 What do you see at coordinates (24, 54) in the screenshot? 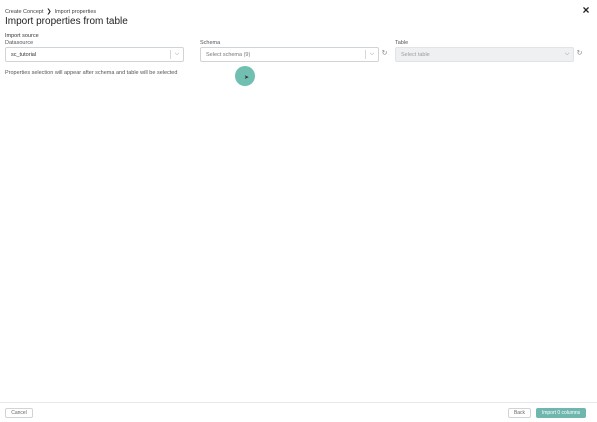
I see `datasource-value: sc_tutorial` at bounding box center [24, 54].